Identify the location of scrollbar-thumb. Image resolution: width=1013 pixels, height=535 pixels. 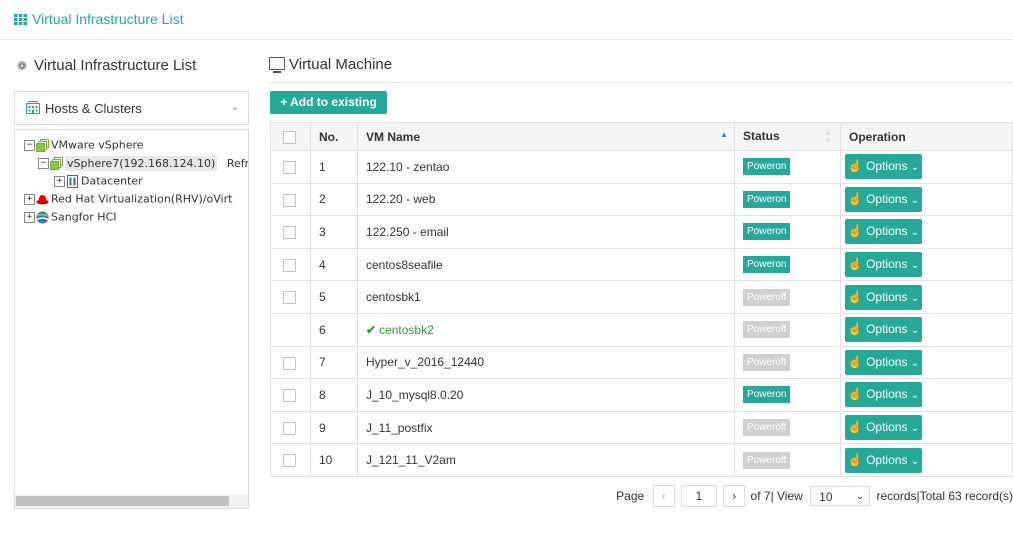
(122, 501).